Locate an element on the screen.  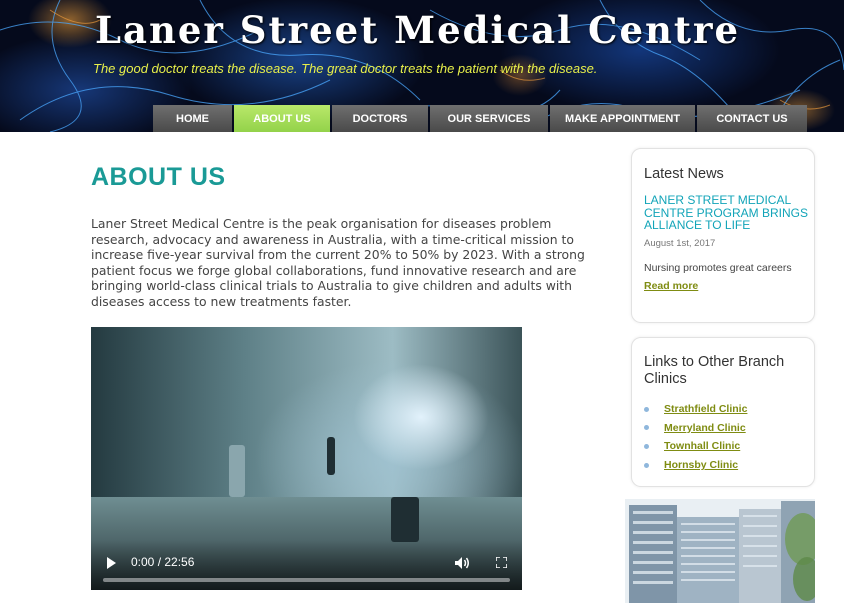
video-frame-chair is located at coordinates (405, 519).